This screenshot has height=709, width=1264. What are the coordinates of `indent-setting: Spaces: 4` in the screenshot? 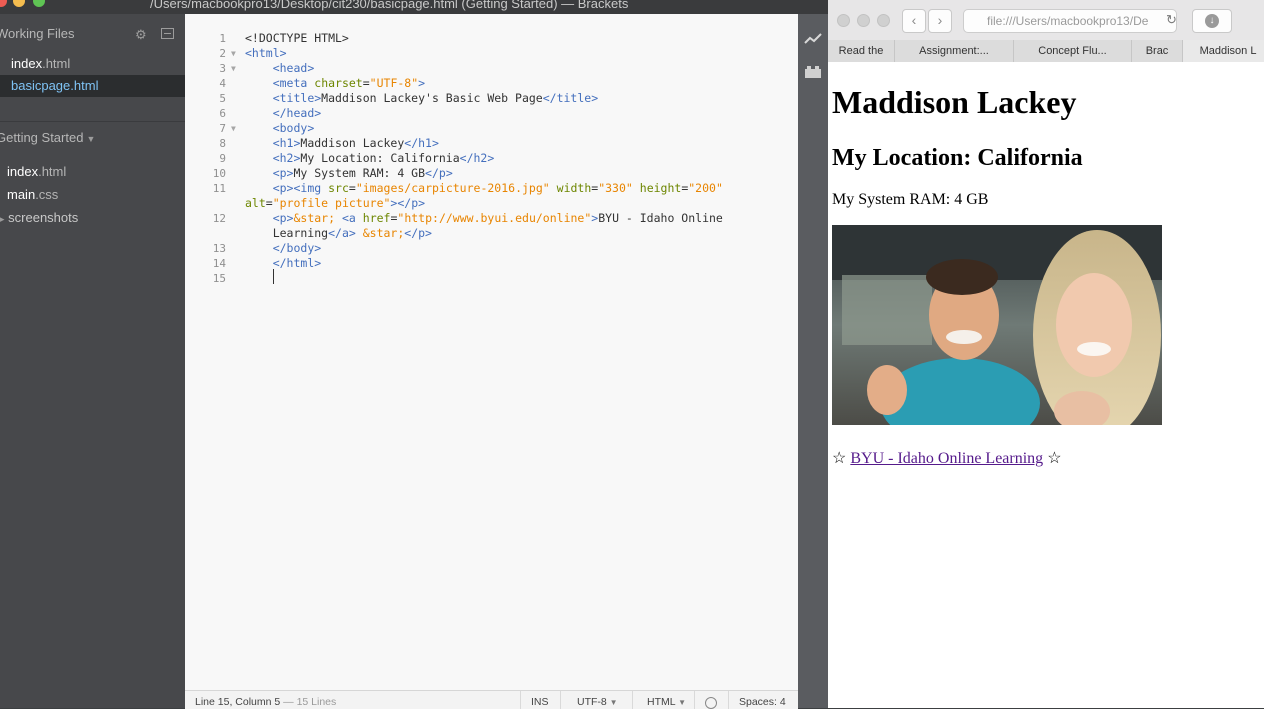 It's located at (762, 702).